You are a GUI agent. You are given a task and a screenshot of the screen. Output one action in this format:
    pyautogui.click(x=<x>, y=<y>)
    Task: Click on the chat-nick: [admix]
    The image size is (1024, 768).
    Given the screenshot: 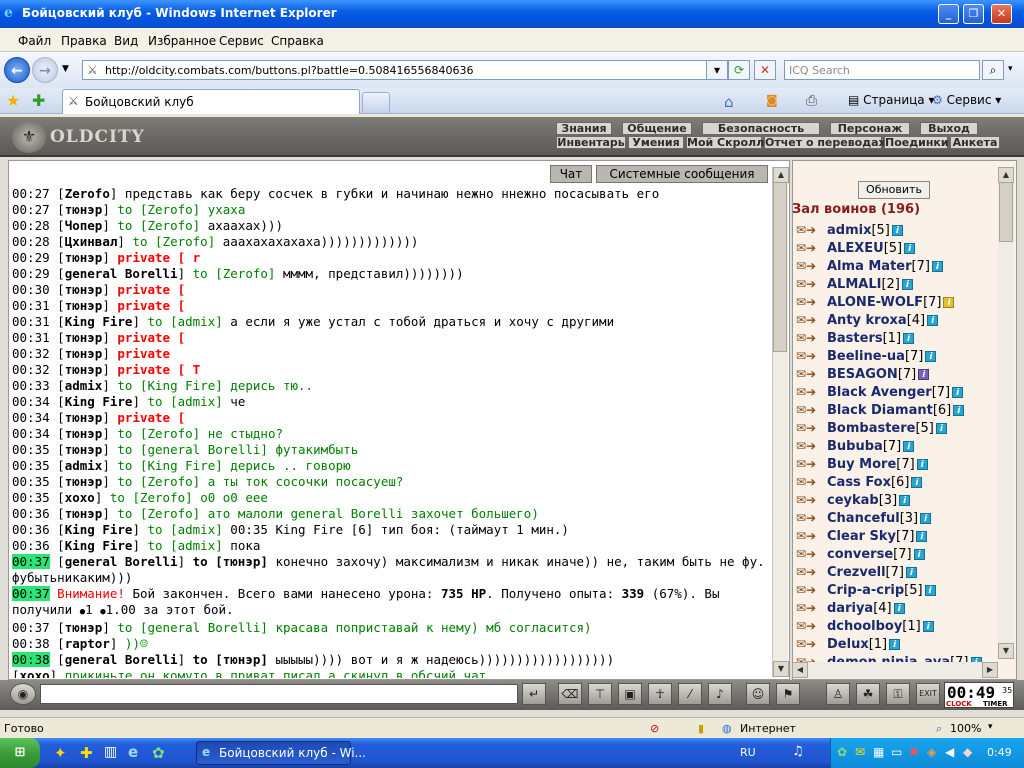 What is the action you would take?
    pyautogui.click(x=83, y=385)
    